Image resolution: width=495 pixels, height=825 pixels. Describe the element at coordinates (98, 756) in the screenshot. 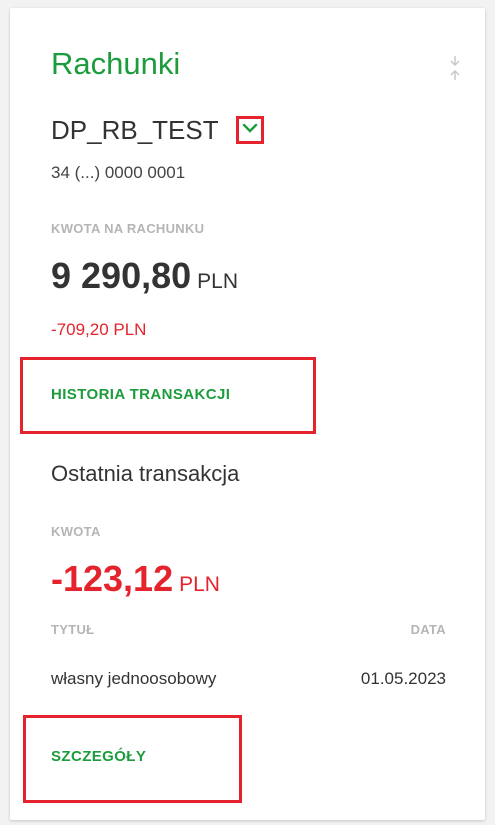

I see `details-link: SZCZEGÓŁY` at that location.